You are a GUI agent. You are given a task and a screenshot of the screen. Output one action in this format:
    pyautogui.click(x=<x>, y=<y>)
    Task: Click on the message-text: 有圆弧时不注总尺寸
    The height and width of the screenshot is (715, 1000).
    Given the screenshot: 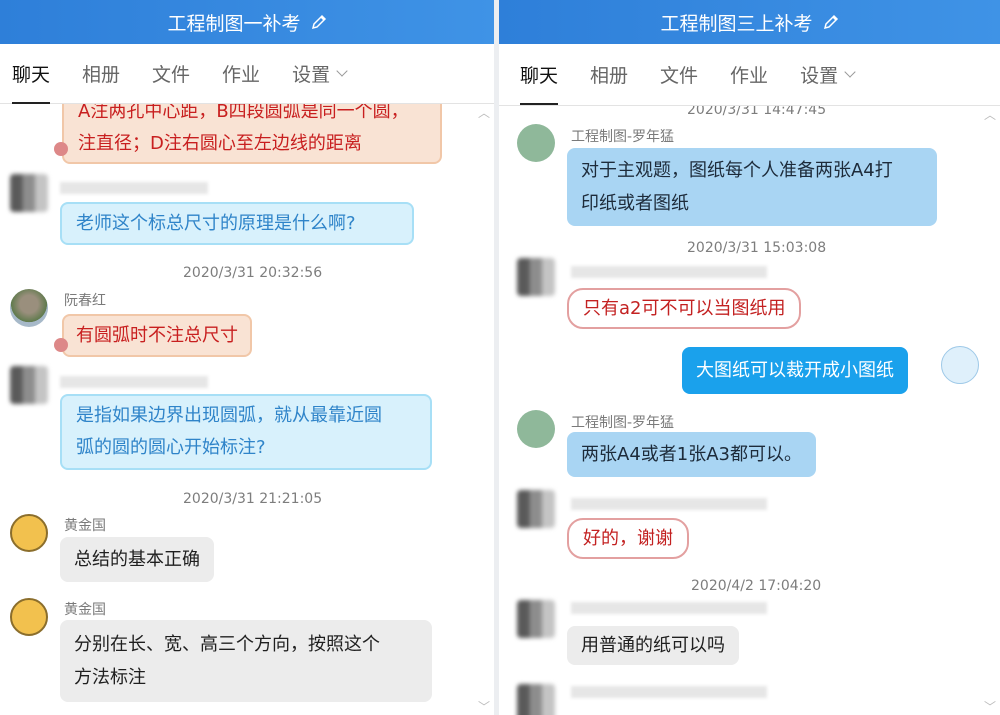 What is the action you would take?
    pyautogui.click(x=157, y=335)
    